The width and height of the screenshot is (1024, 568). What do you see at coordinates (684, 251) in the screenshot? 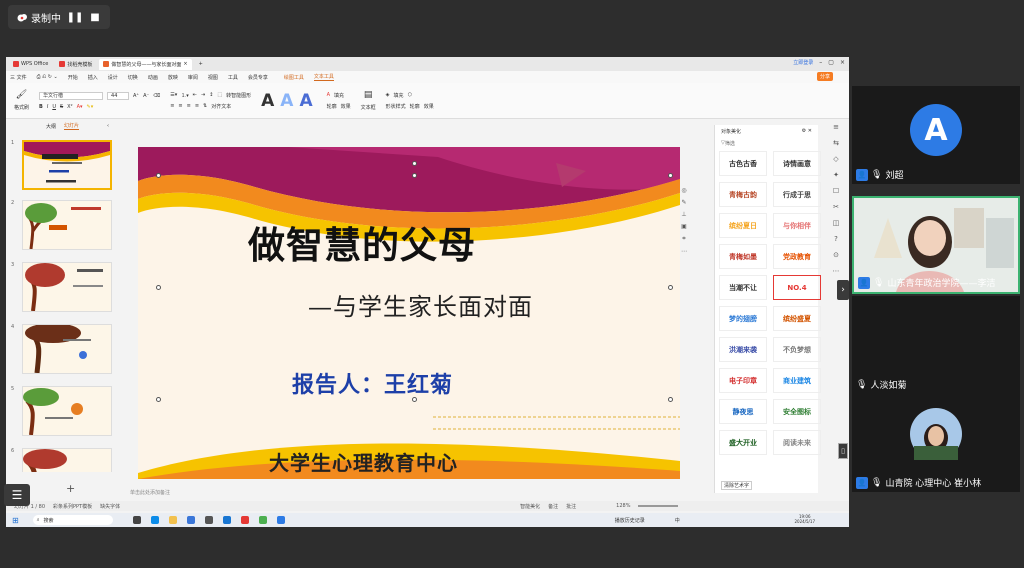
I see `more-icon: ⋯` at bounding box center [684, 251].